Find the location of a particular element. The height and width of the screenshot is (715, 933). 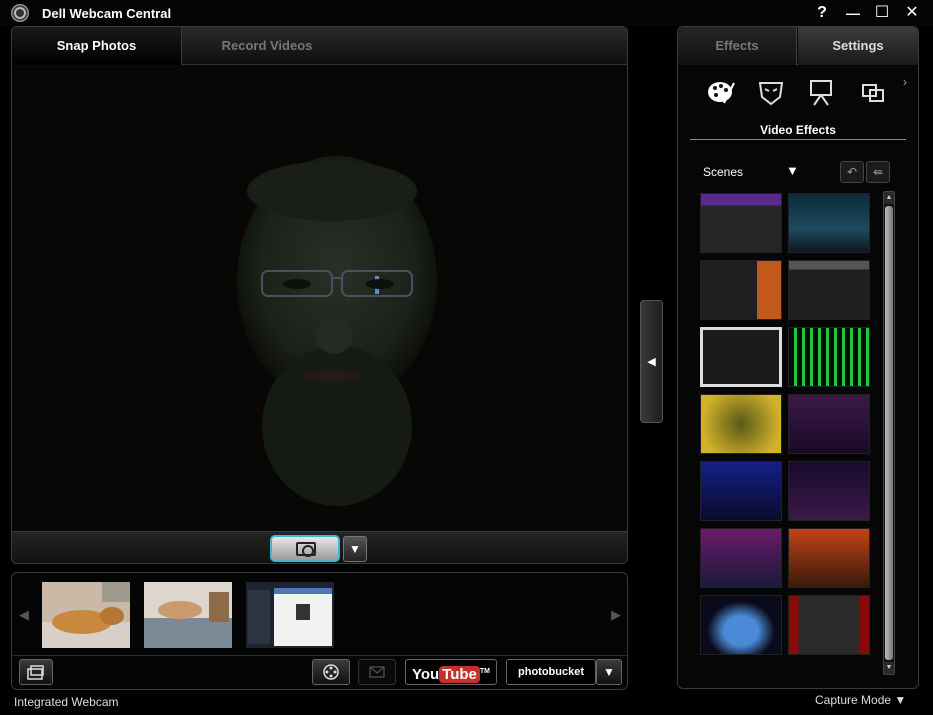

scroll-up-arrow: ▲ is located at coordinates (889, 198).